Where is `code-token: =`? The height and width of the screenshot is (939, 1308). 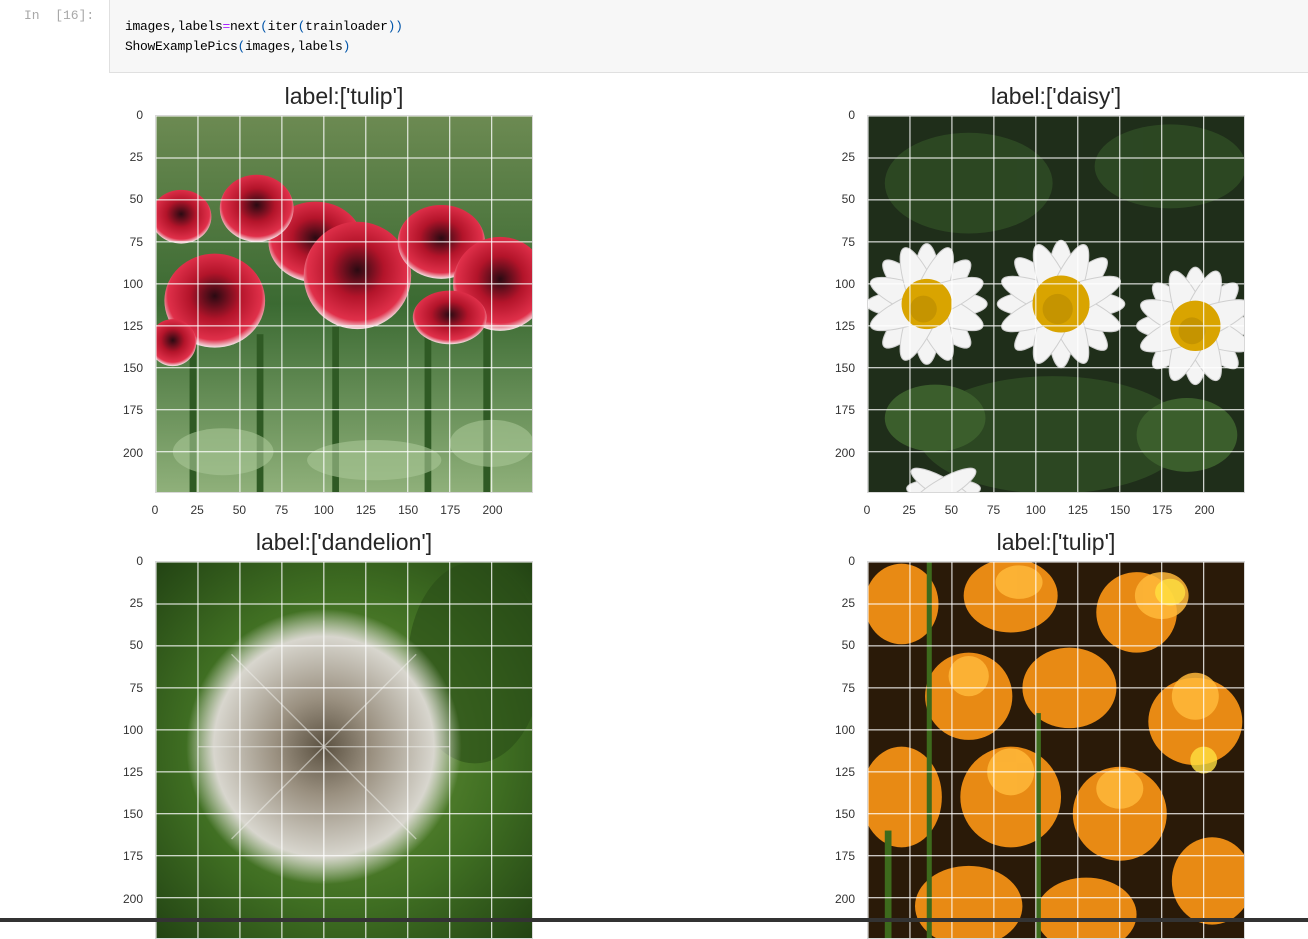
code-token: = is located at coordinates (226, 26).